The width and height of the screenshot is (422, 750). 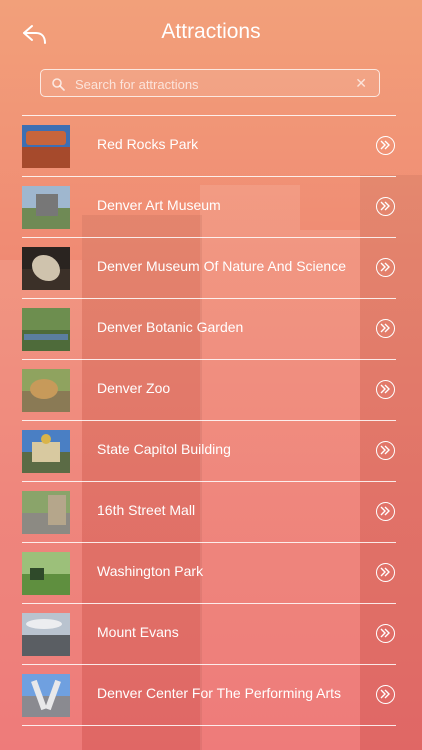 I want to click on list-item: State Capitol Building, so click(x=209, y=450).